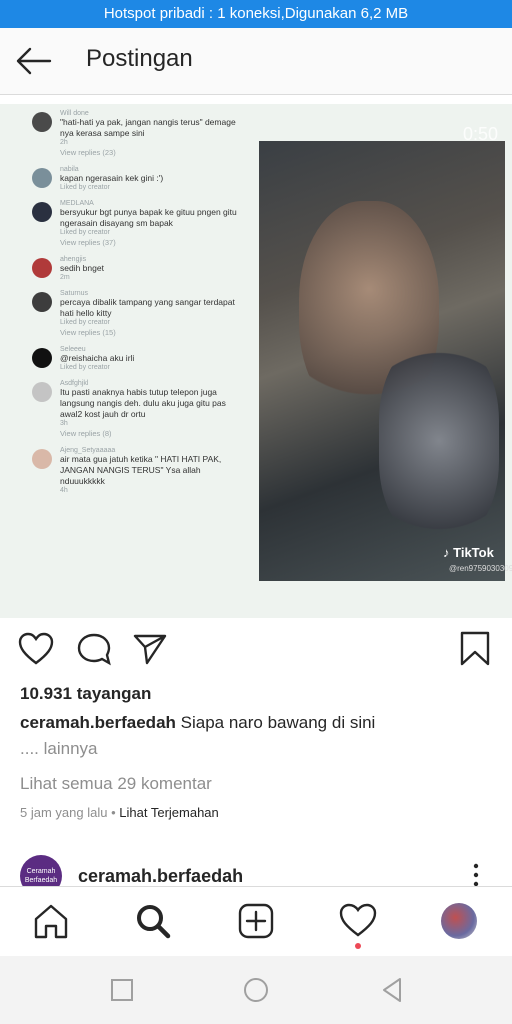 The width and height of the screenshot is (512, 1024). What do you see at coordinates (64, 490) in the screenshot?
I see `comment-meta: 4h` at bounding box center [64, 490].